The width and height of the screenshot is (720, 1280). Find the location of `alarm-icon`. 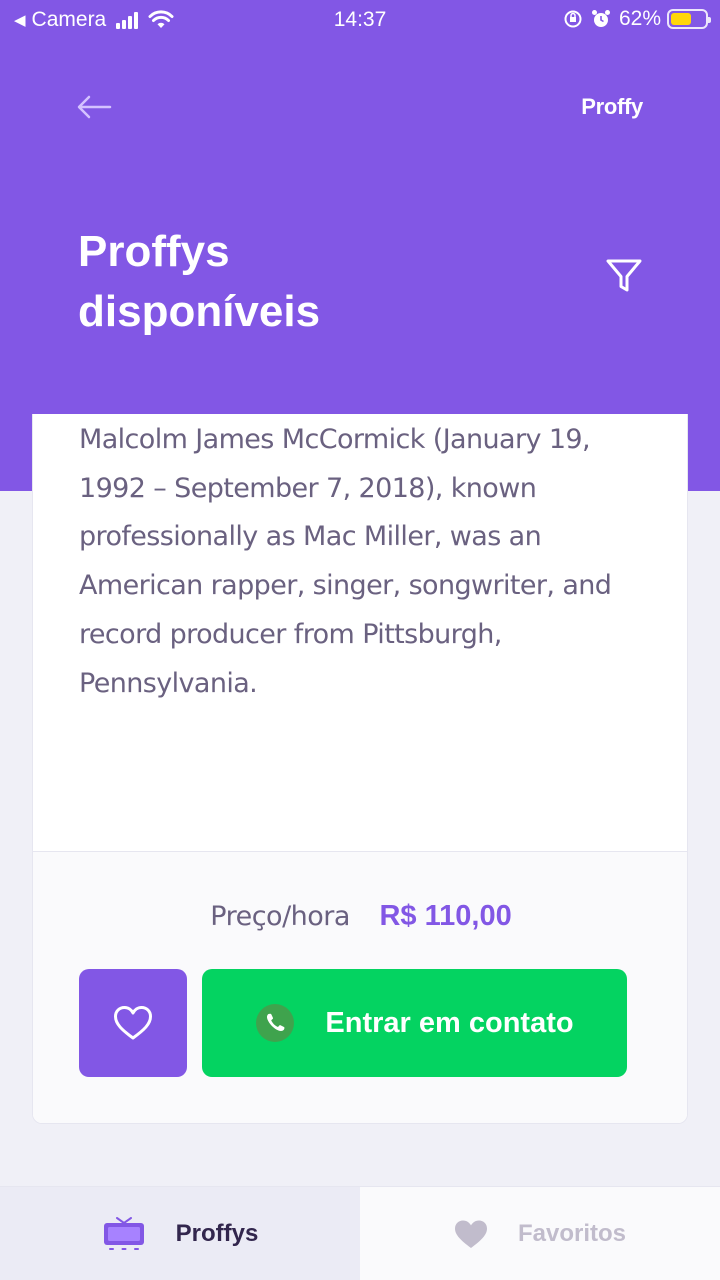

alarm-icon is located at coordinates (600, 18).